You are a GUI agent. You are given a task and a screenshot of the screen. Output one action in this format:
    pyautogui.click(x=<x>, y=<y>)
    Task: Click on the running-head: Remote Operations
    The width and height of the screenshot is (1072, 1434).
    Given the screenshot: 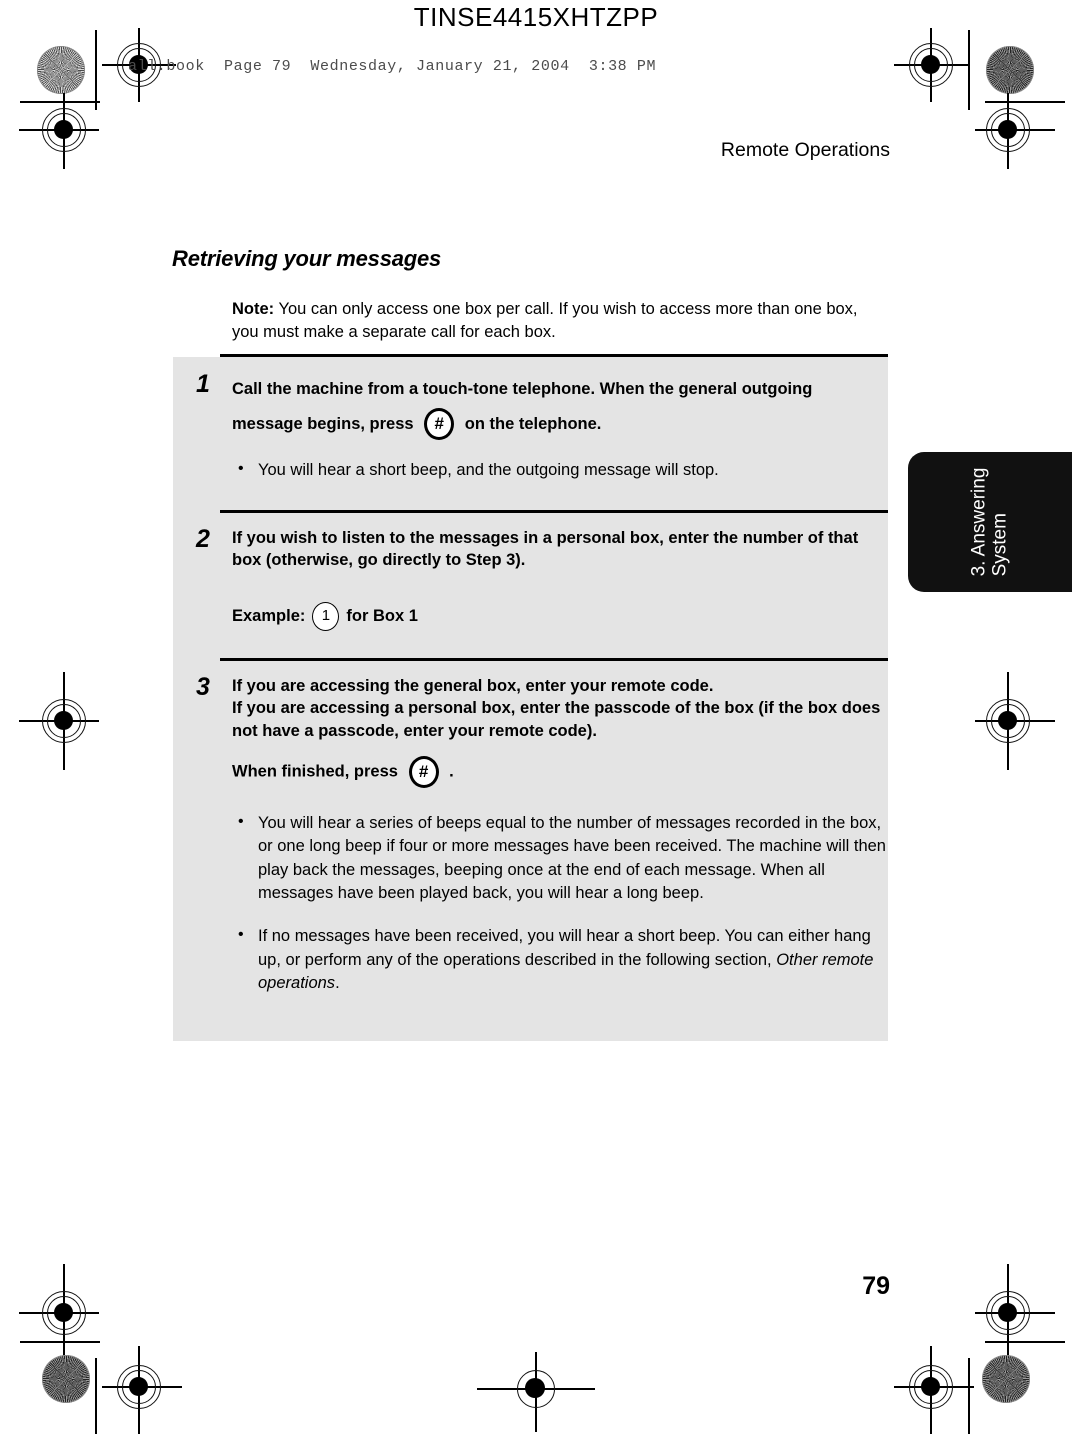 What is the action you would take?
    pyautogui.click(x=805, y=150)
    